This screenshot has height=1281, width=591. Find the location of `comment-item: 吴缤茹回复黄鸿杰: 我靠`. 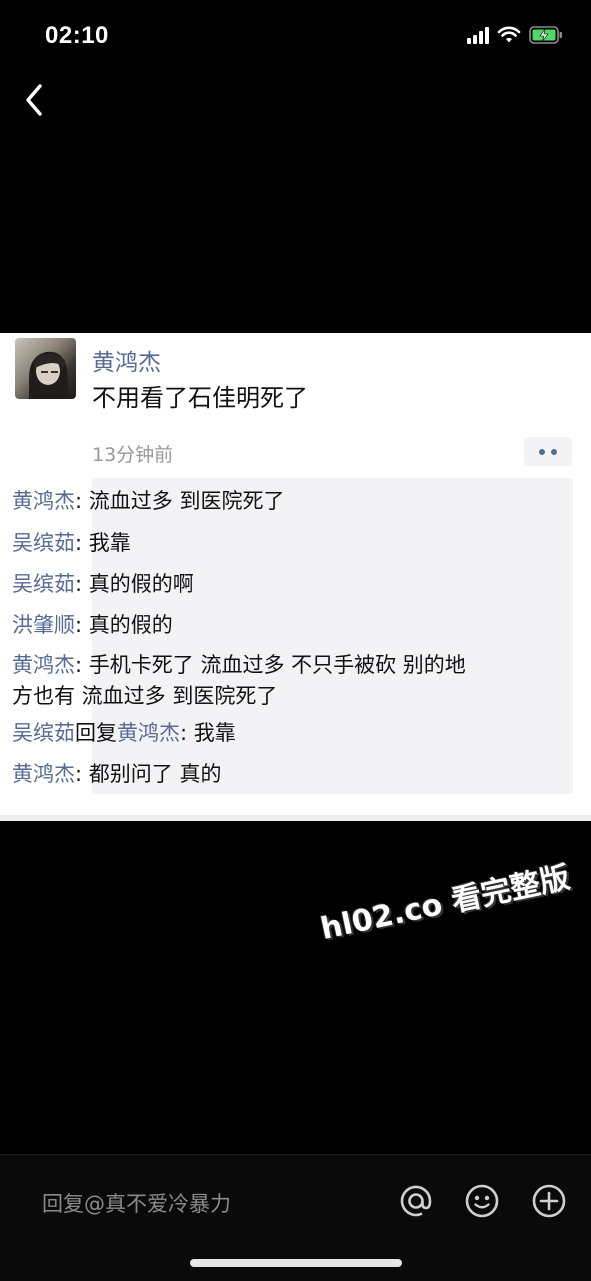

comment-item: 吴缤茹回复黄鸿杰: 我靠 is located at coordinates (244, 733).